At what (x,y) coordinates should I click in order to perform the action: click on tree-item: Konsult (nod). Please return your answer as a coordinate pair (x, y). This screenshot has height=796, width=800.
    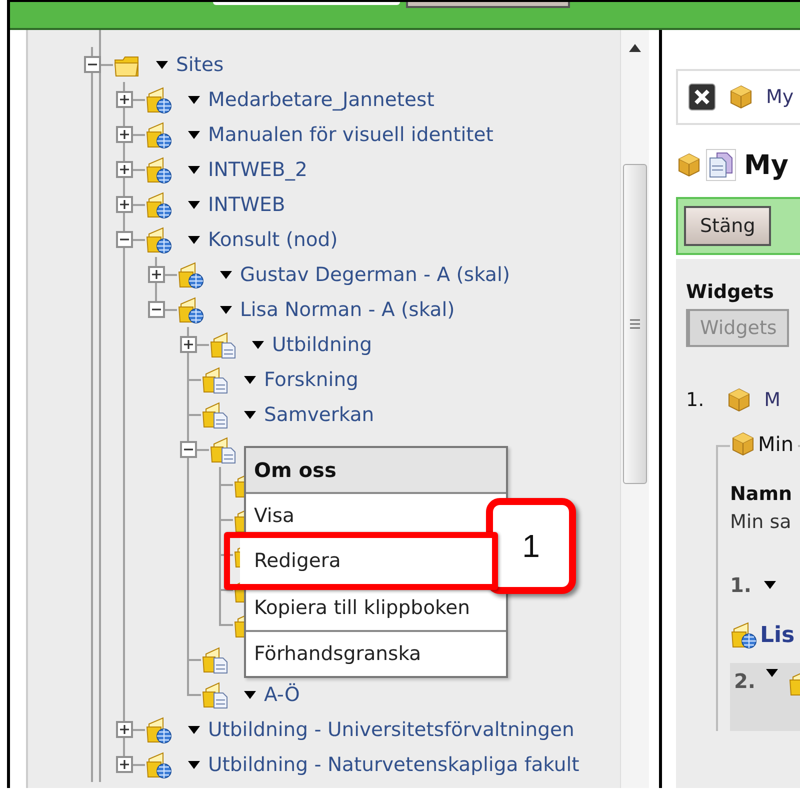
    Looking at the image, I should click on (273, 239).